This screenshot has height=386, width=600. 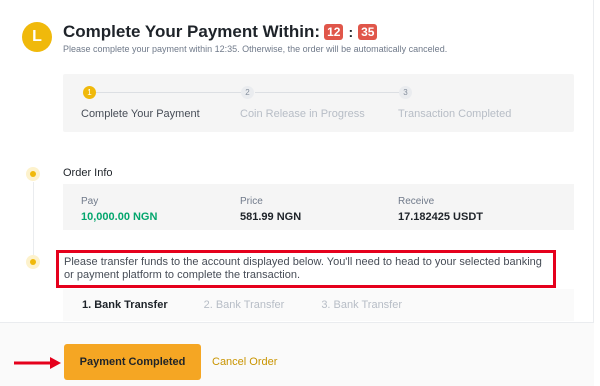 What do you see at coordinates (37, 363) in the screenshot?
I see `right-arrow-icon` at bounding box center [37, 363].